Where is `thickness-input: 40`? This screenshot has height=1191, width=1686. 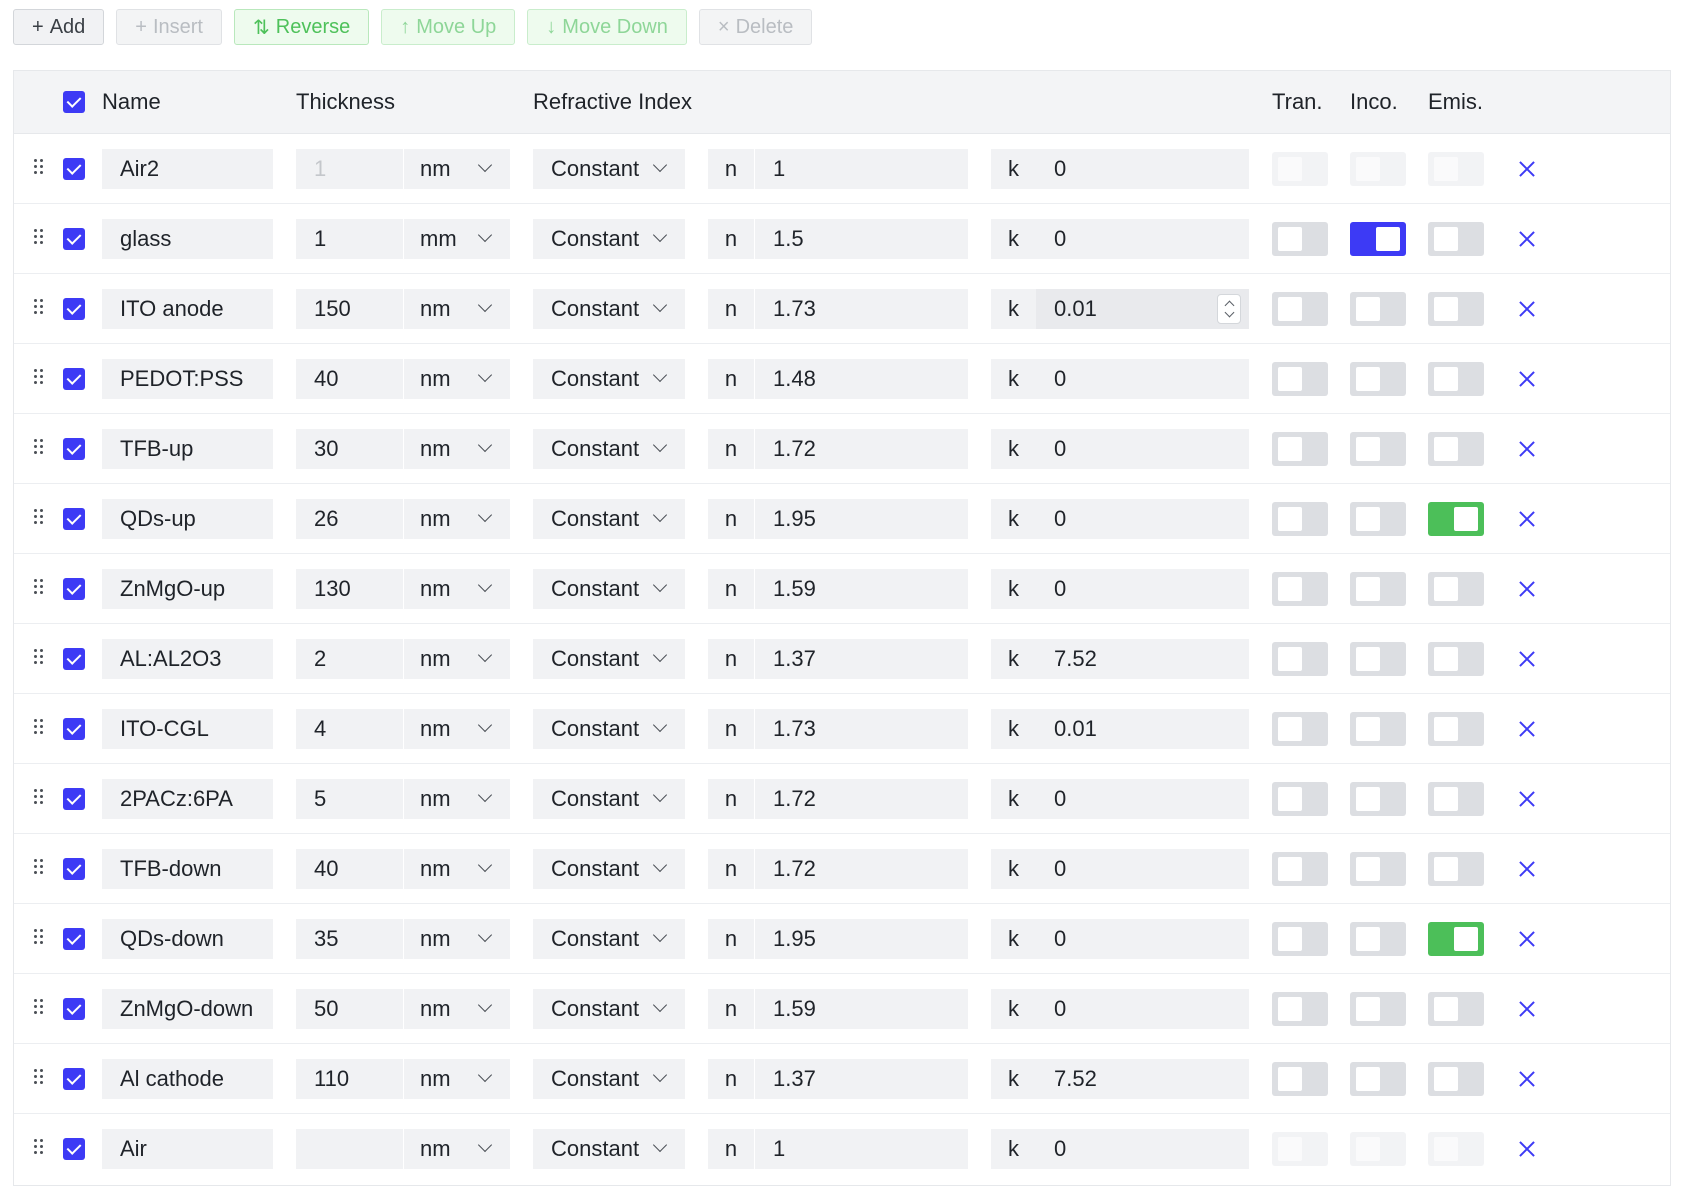 thickness-input: 40 is located at coordinates (349, 869).